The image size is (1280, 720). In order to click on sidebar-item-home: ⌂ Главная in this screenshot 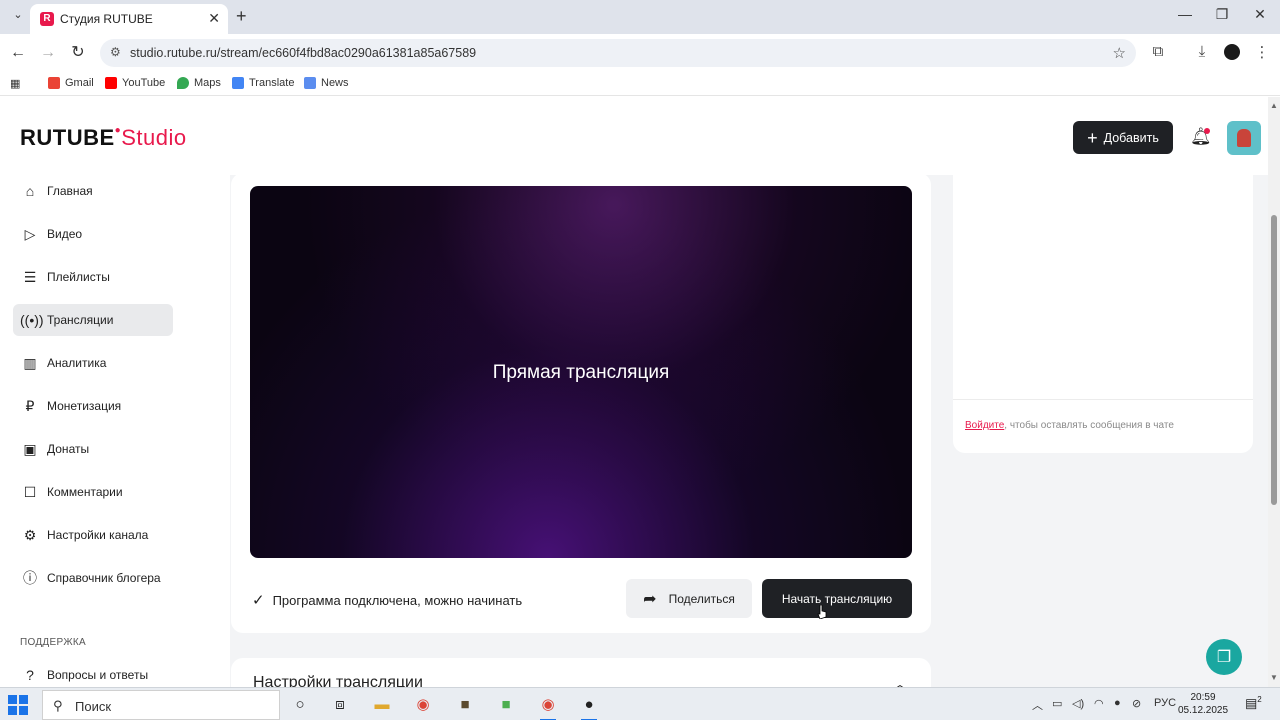, I will do `click(93, 191)`.